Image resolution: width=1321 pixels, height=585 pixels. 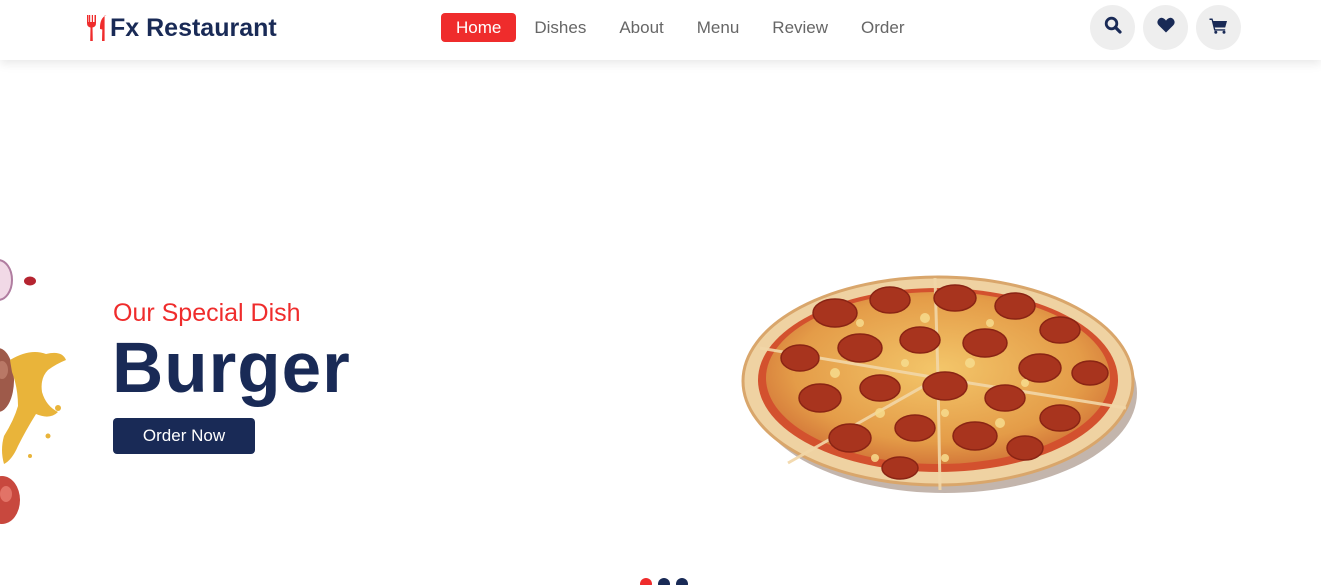 What do you see at coordinates (641, 27) in the screenshot?
I see `nav-about: About` at bounding box center [641, 27].